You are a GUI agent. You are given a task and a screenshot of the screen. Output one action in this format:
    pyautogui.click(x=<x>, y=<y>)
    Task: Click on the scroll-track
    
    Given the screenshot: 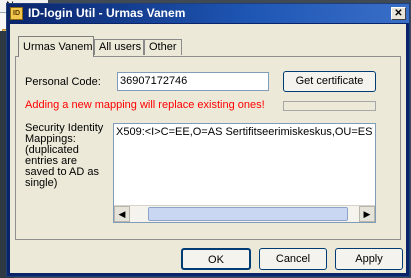 What is the action you would take?
    pyautogui.click(x=244, y=214)
    